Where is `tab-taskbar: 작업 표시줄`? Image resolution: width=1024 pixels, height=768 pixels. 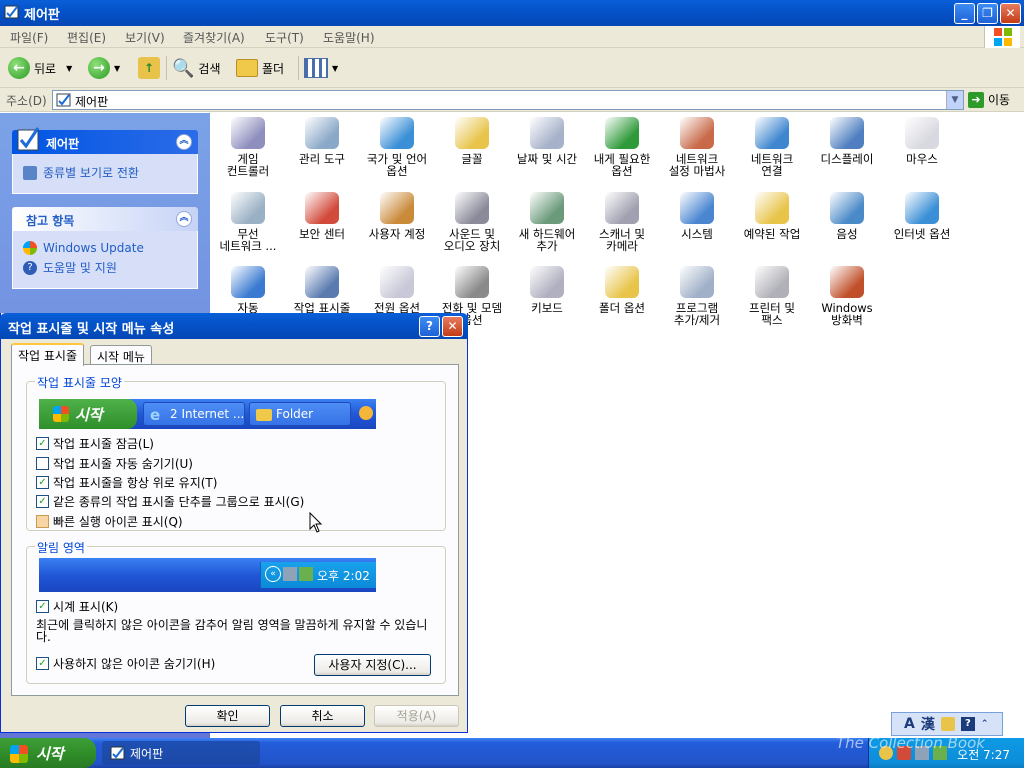 tab-taskbar: 작업 표시줄 is located at coordinates (48, 354).